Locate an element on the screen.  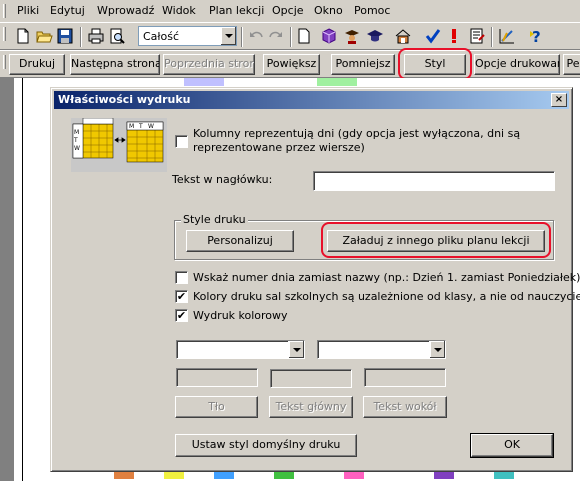
style-button-highlight is located at coordinates (435, 64).